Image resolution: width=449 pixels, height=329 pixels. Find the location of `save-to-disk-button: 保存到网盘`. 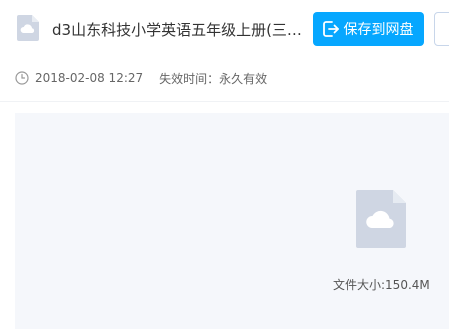

save-to-disk-button: 保存到网盘 is located at coordinates (368, 29).